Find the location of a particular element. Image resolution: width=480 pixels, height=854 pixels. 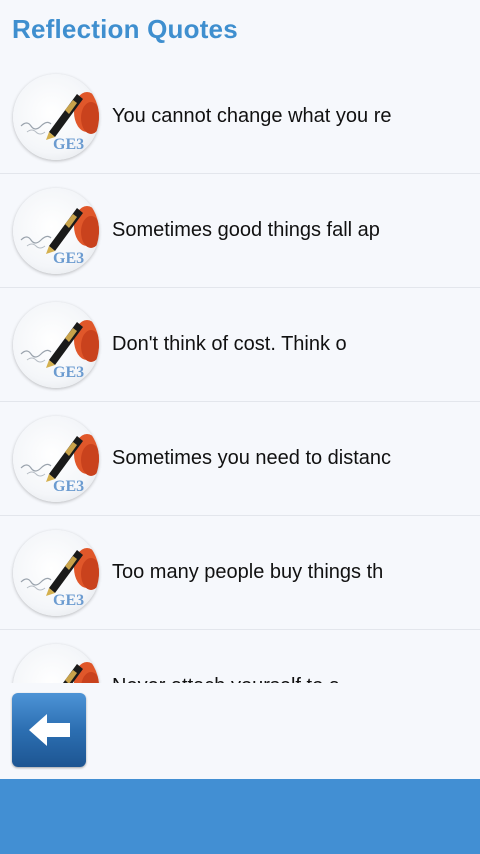

quote-text: Sometimes good things fall ap is located at coordinates (246, 230).